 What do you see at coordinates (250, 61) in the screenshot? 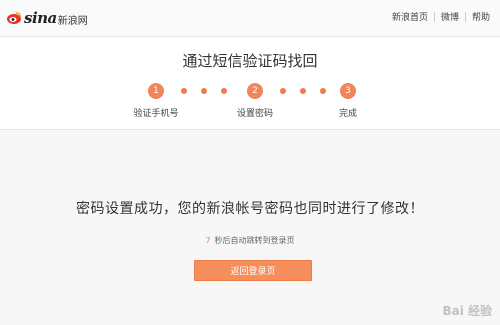
I see `page-title: 通过短信验证码找回` at bounding box center [250, 61].